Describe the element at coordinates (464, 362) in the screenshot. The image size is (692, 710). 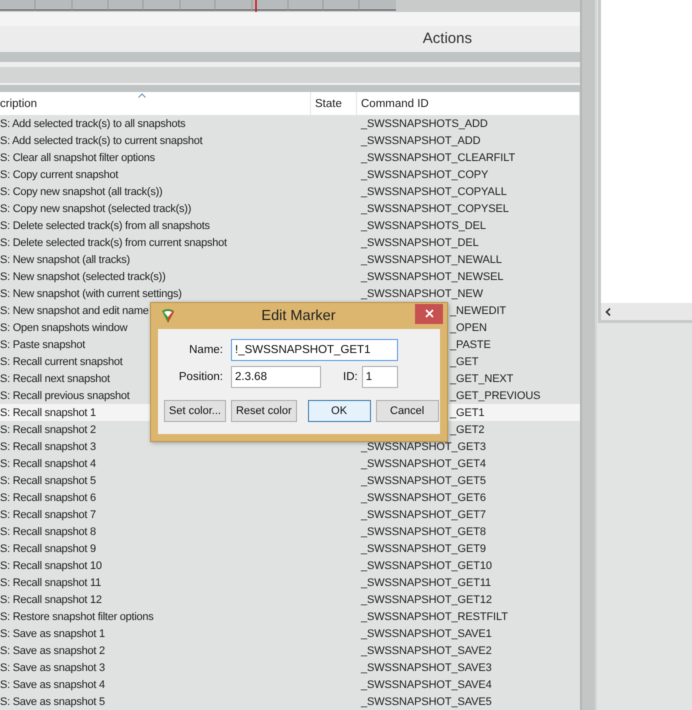
I see `command-id-cell: _GET` at that location.